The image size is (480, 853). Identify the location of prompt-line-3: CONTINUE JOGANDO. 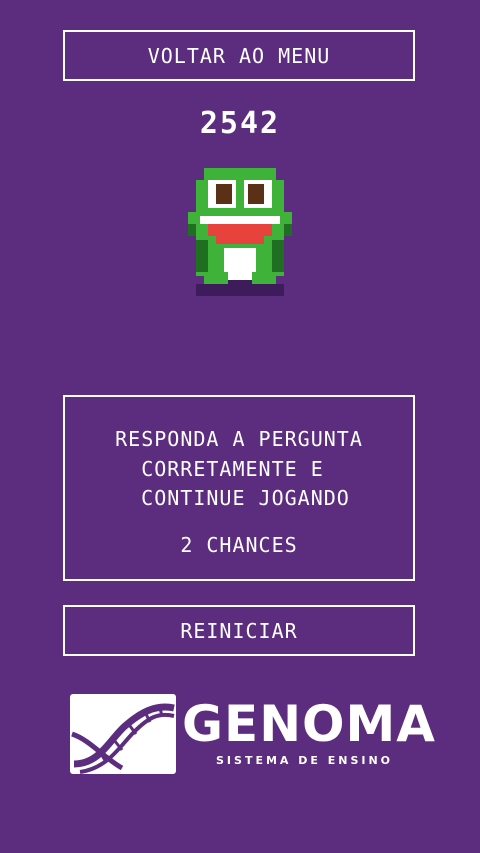
(239, 498).